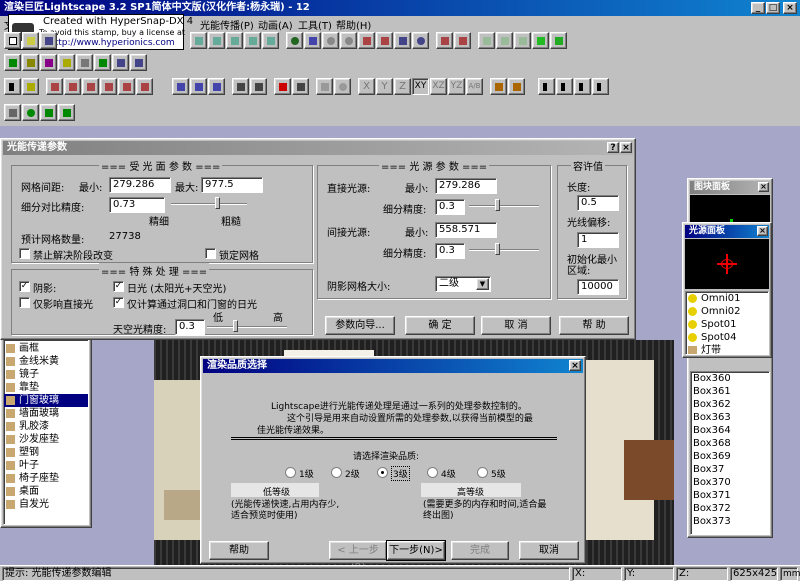  What do you see at coordinates (613, 147) in the screenshot?
I see `param-help-icon: ?` at bounding box center [613, 147].